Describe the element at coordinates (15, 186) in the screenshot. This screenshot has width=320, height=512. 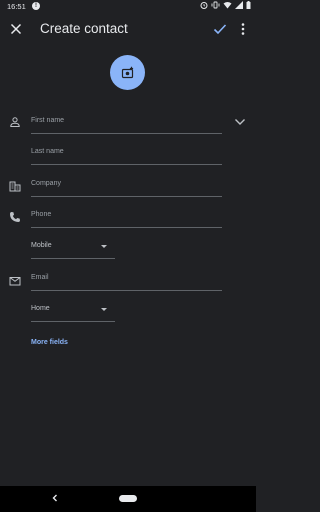
I see `business-icon` at that location.